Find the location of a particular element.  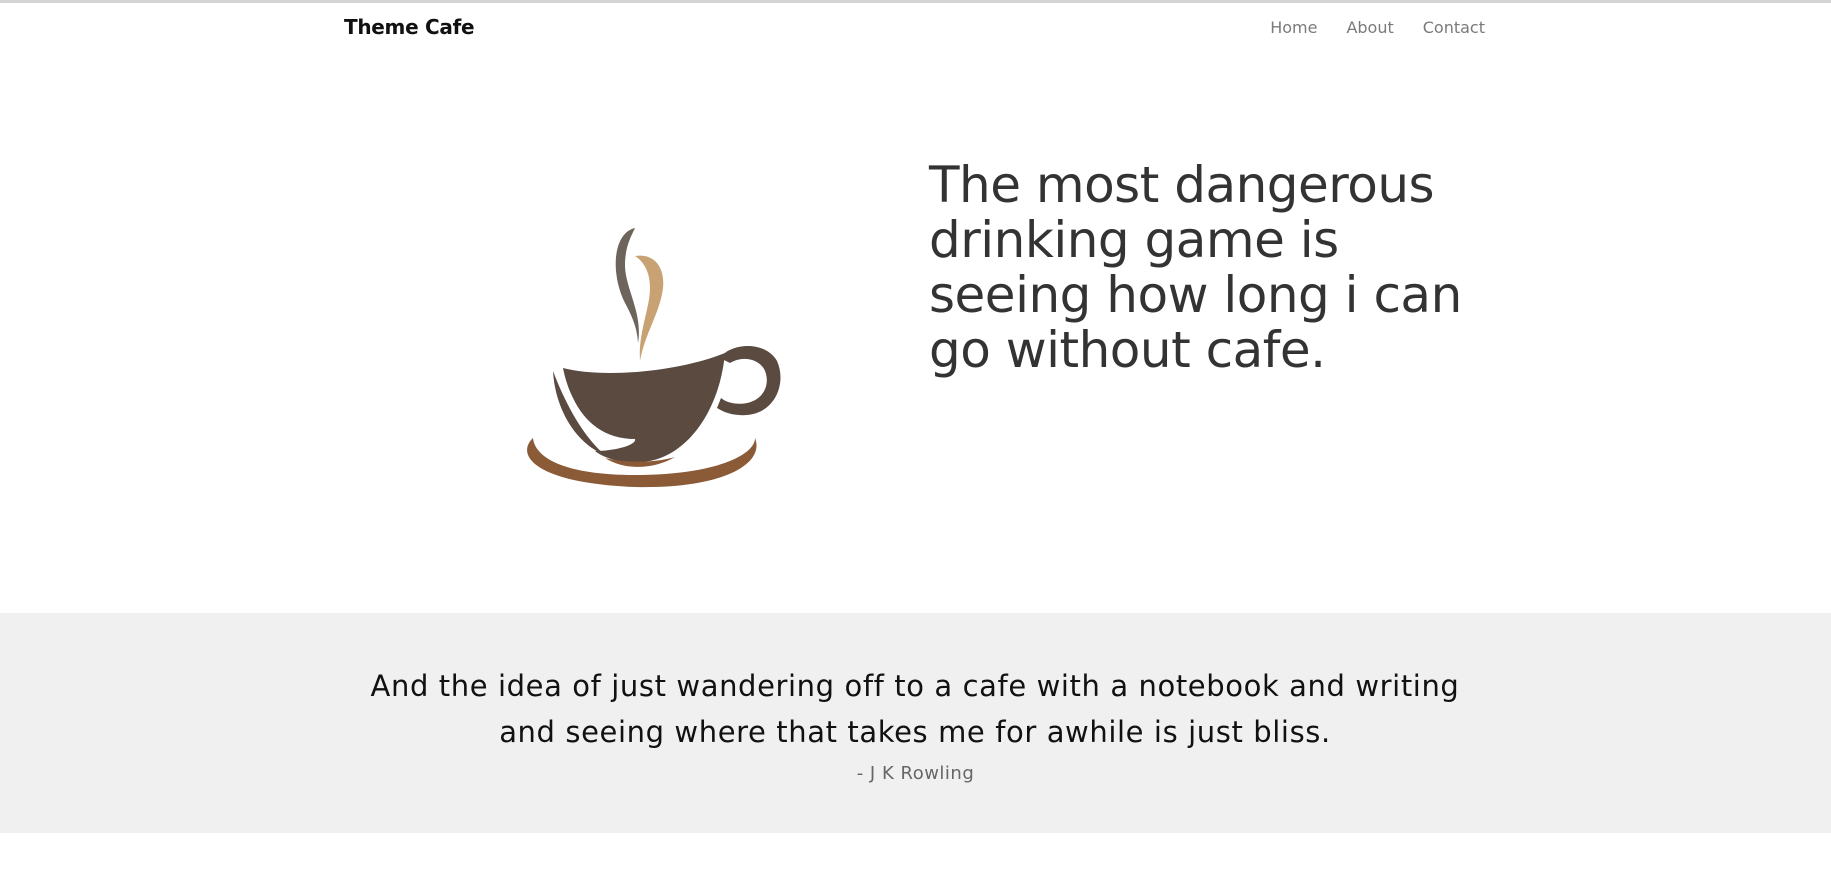

cup-body-shape is located at coordinates (644, 408).